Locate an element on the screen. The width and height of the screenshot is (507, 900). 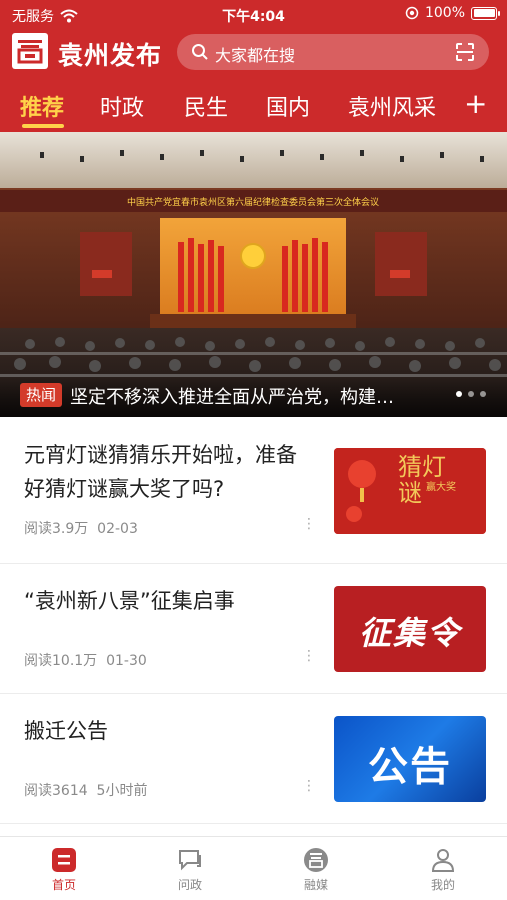
nav-ask-government: 问政 is located at coordinates (190, 870).